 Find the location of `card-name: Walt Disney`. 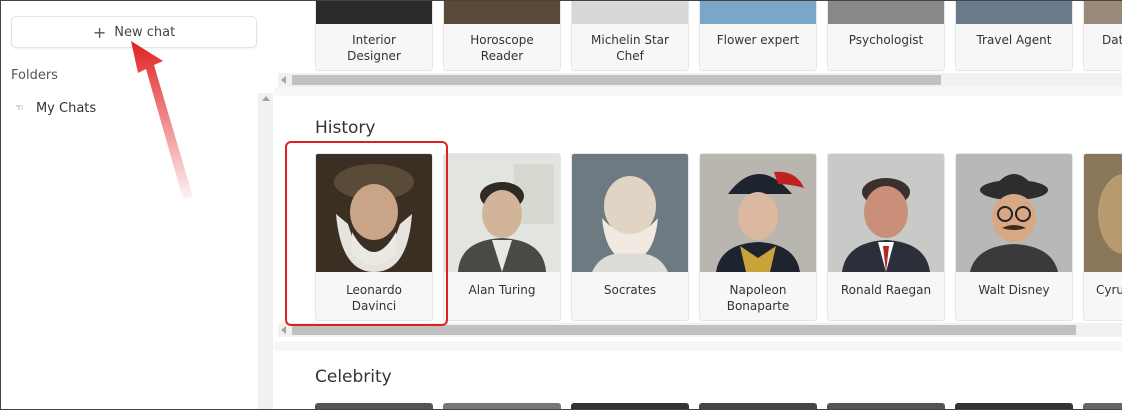

card-name: Walt Disney is located at coordinates (1014, 290).